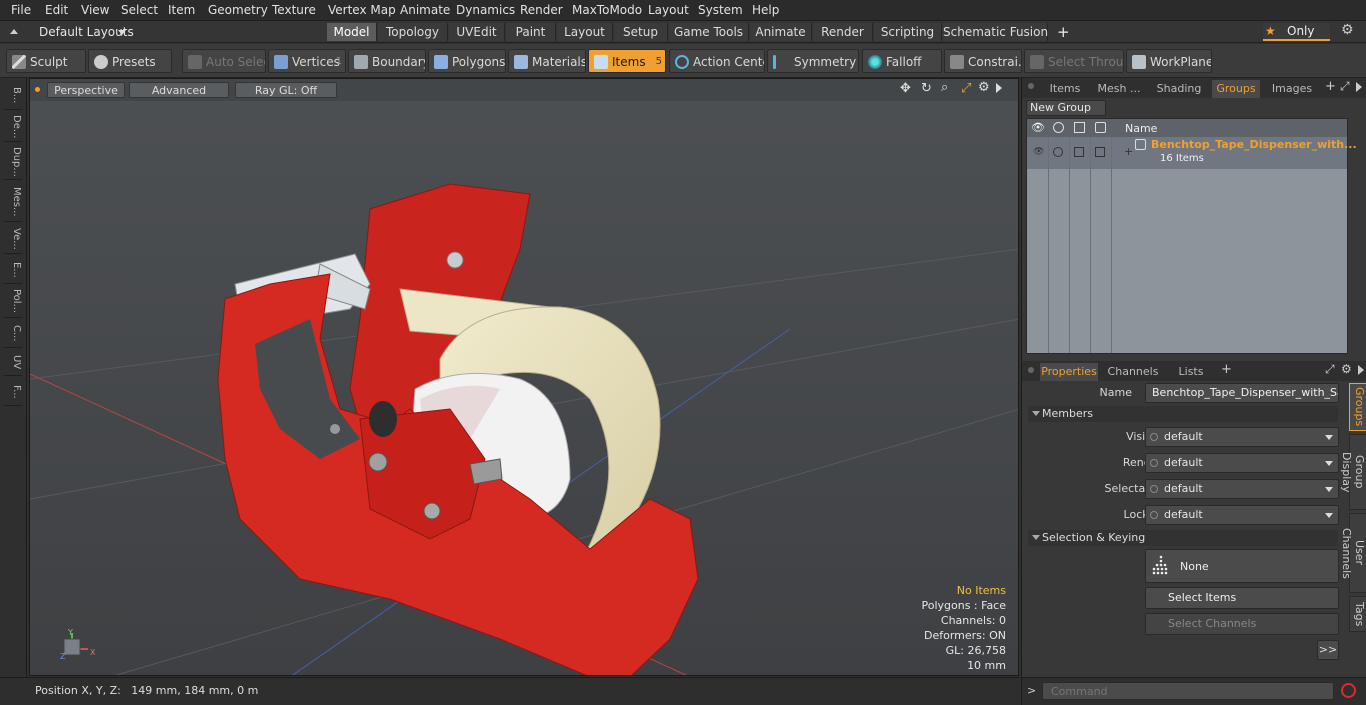  Describe the element at coordinates (1191, 372) in the screenshot. I see `tab-lists: Lists` at that location.